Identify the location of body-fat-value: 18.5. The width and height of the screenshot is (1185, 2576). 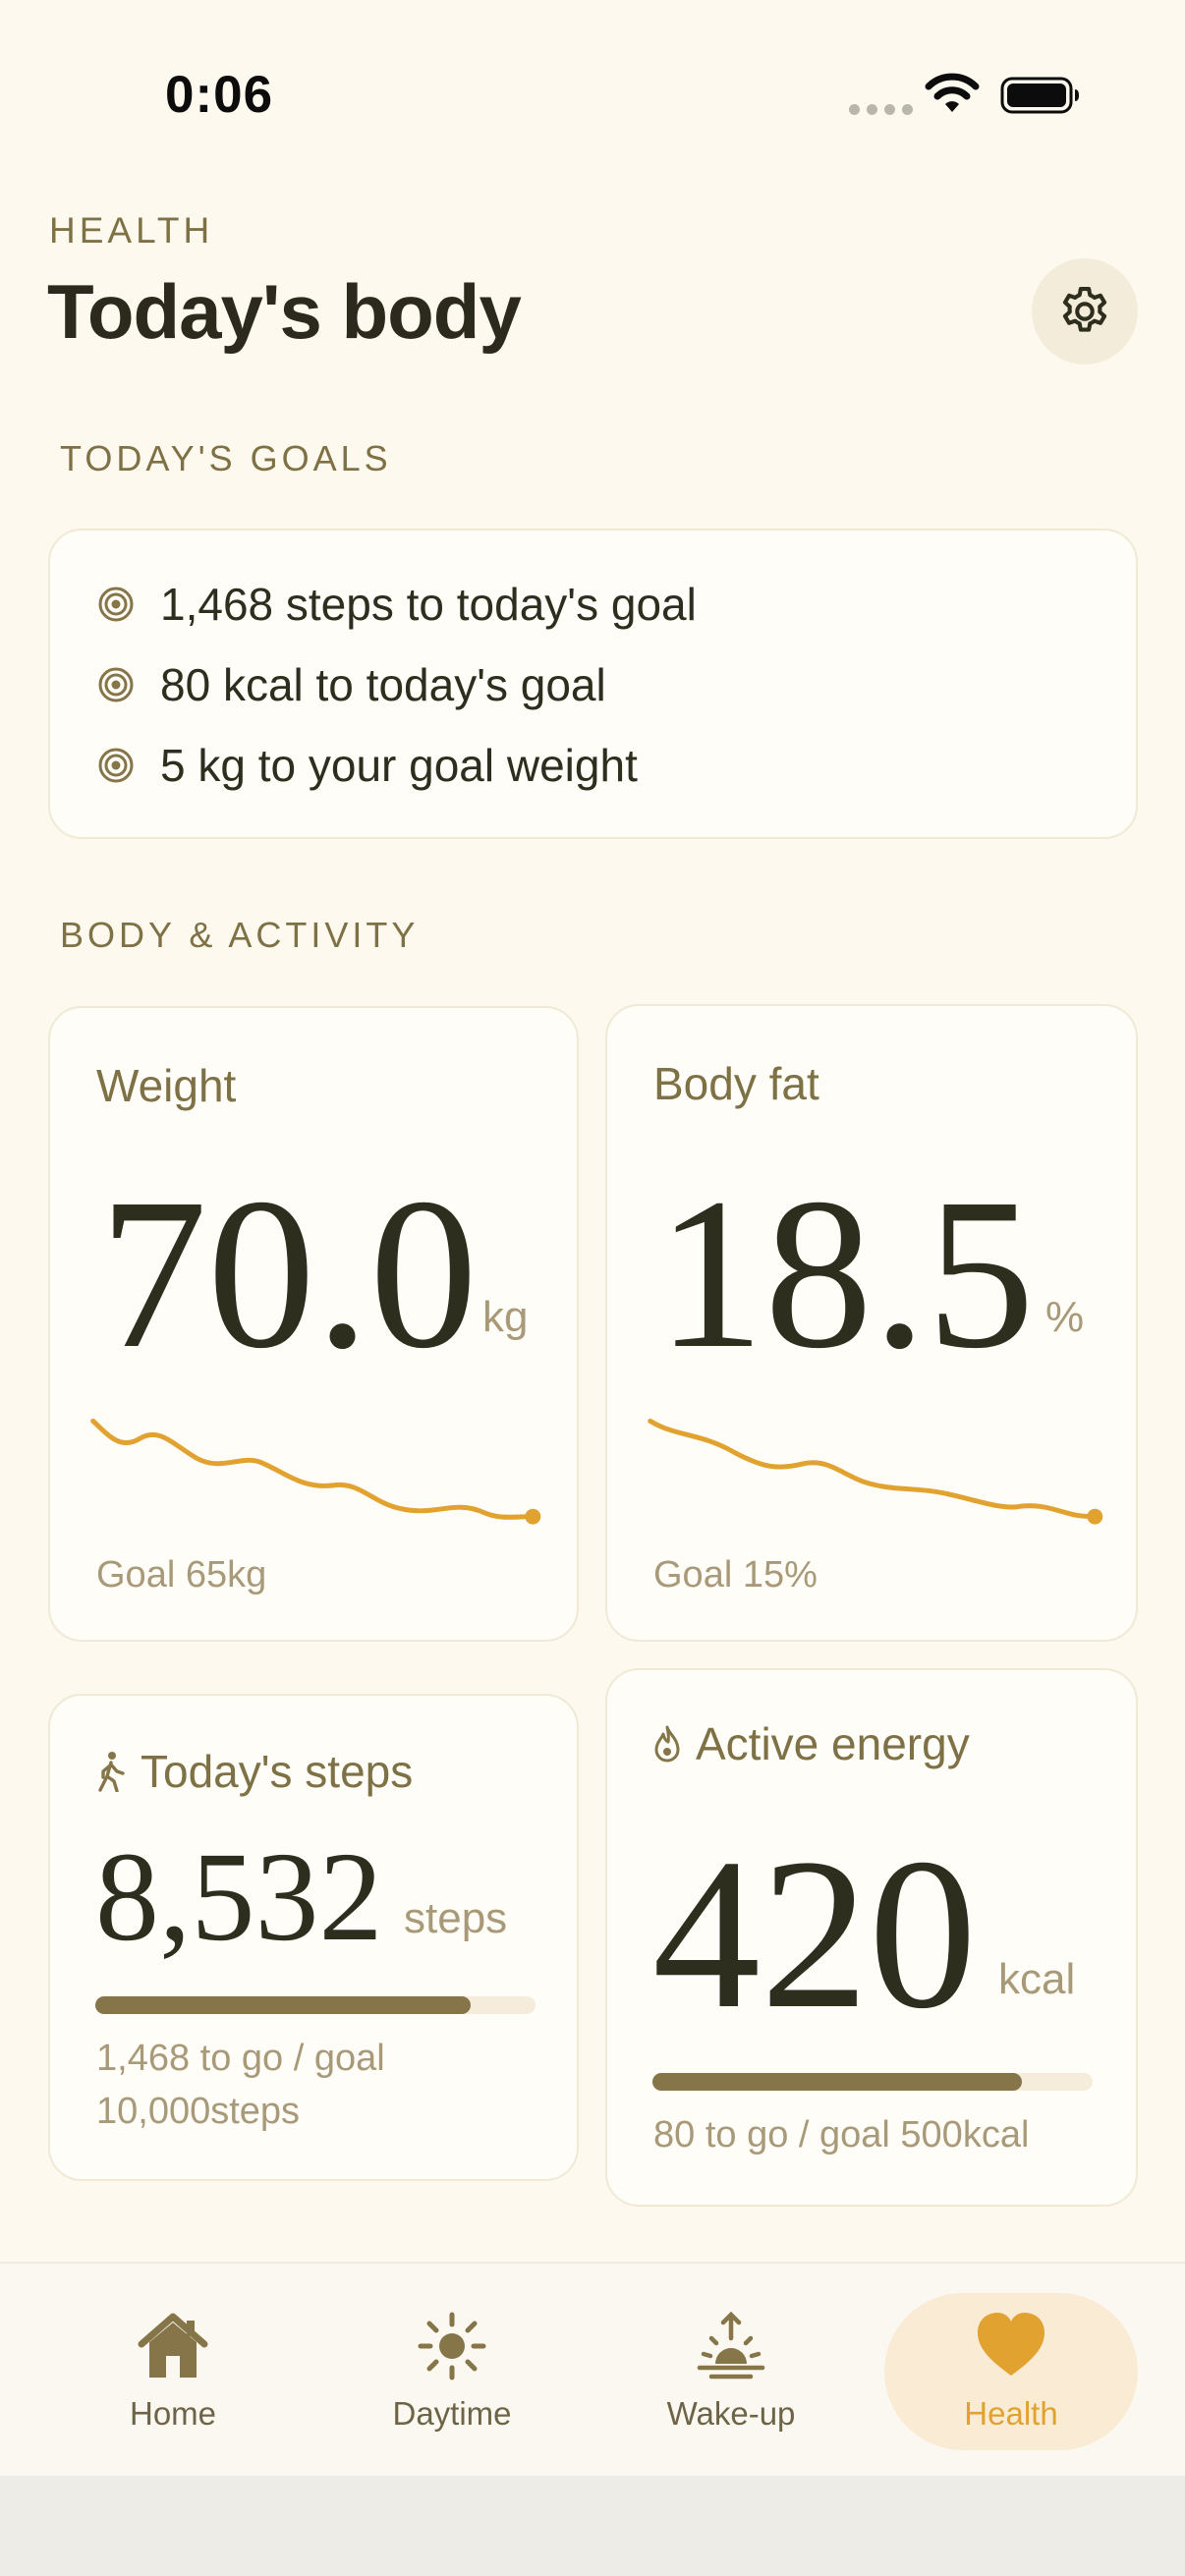
(846, 1273).